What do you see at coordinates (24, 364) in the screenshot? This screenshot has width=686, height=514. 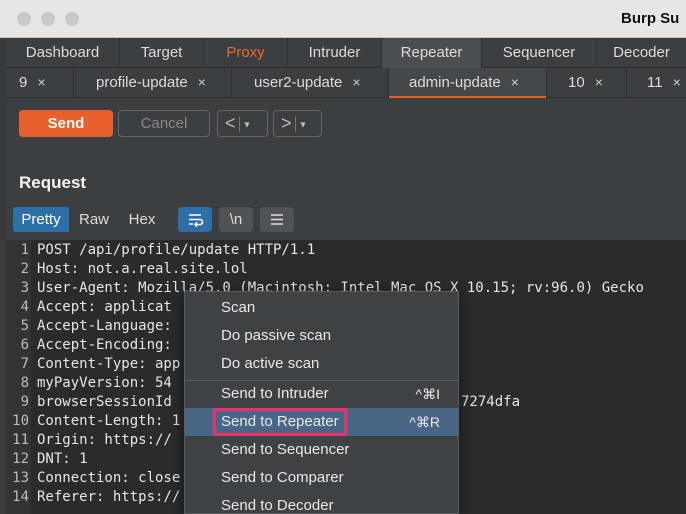 I see `line-number: 7` at bounding box center [24, 364].